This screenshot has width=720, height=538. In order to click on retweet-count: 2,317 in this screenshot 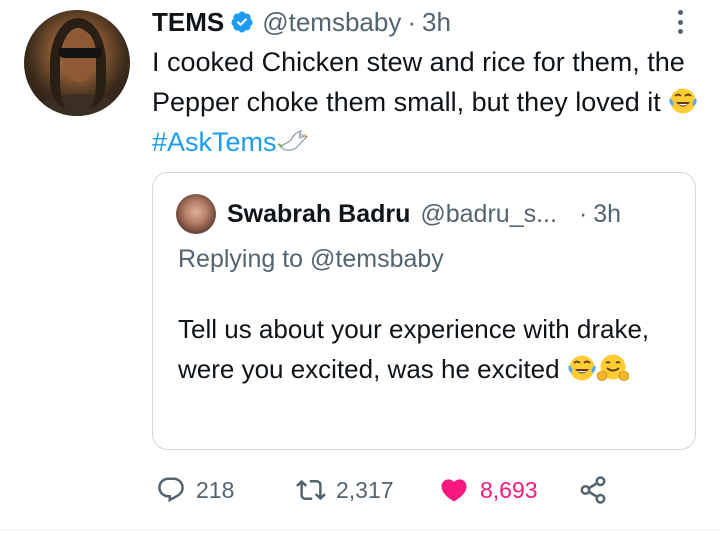, I will do `click(365, 489)`.